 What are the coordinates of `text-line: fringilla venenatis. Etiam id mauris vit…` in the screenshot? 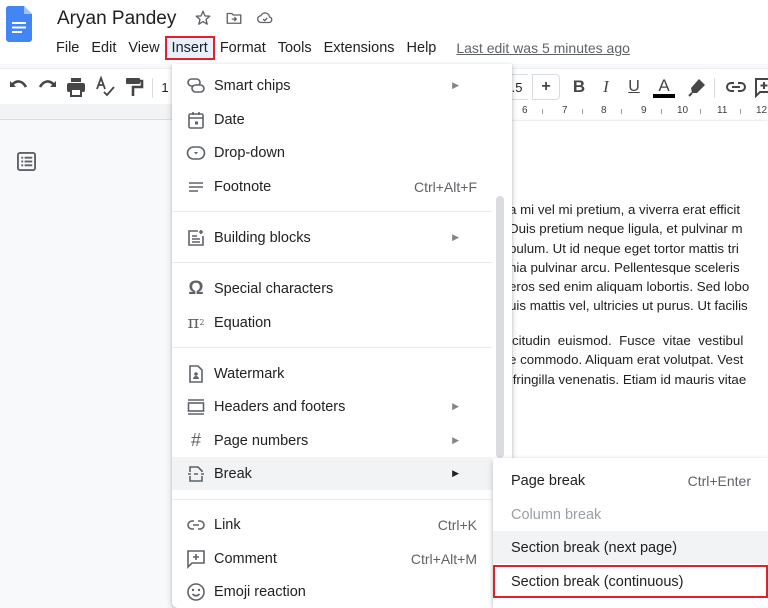 It's located at (628, 379).